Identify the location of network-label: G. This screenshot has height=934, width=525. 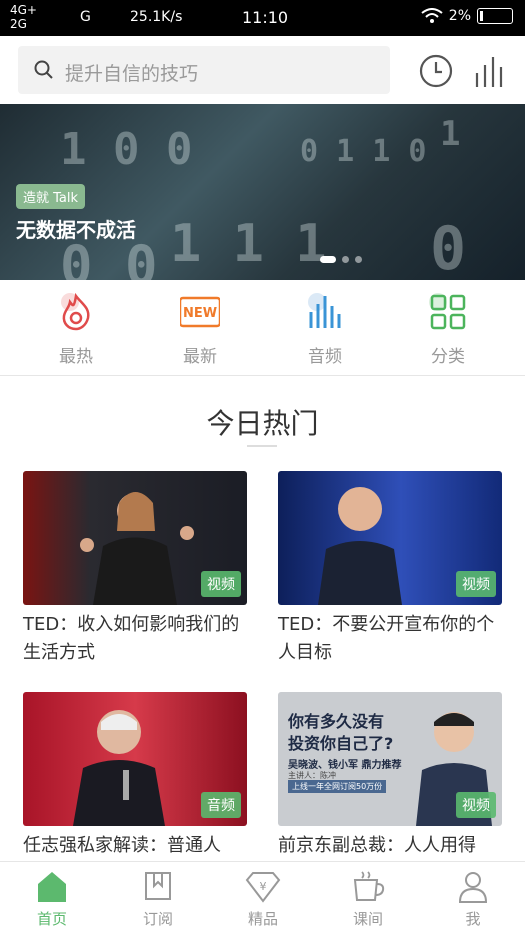
(85, 17).